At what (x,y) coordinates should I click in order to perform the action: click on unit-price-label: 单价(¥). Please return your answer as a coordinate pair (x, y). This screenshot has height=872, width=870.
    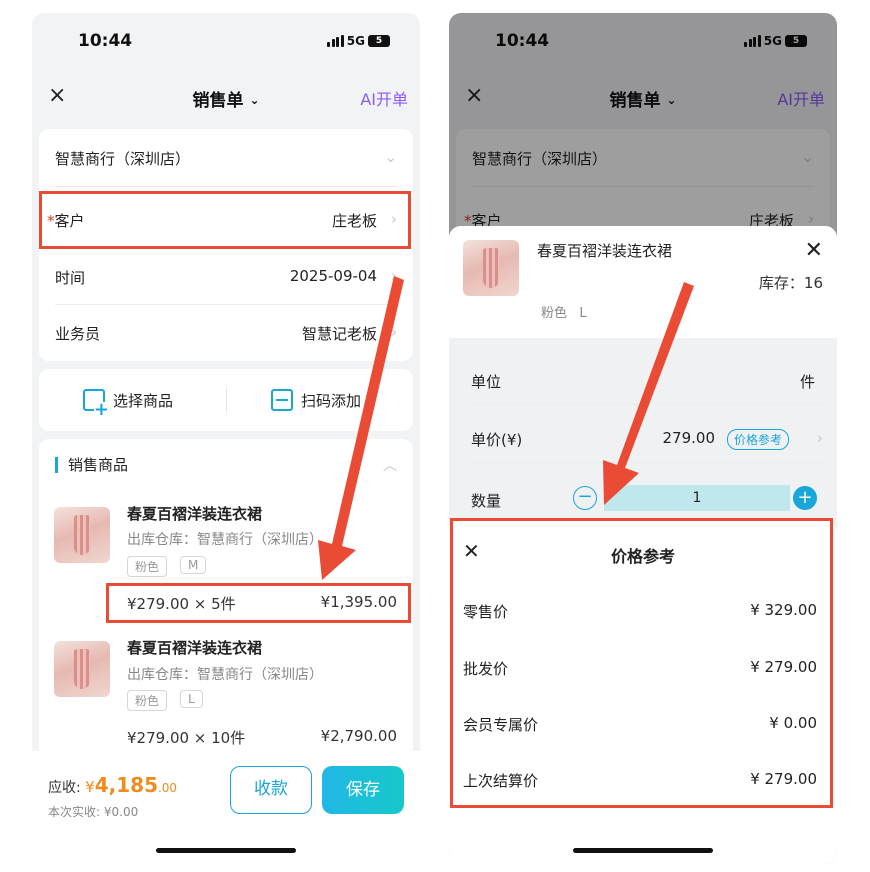
    Looking at the image, I should click on (497, 440).